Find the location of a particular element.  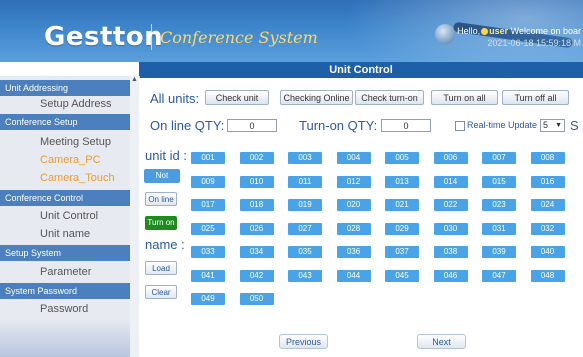

unit-tile: 005 is located at coordinates (402, 158).